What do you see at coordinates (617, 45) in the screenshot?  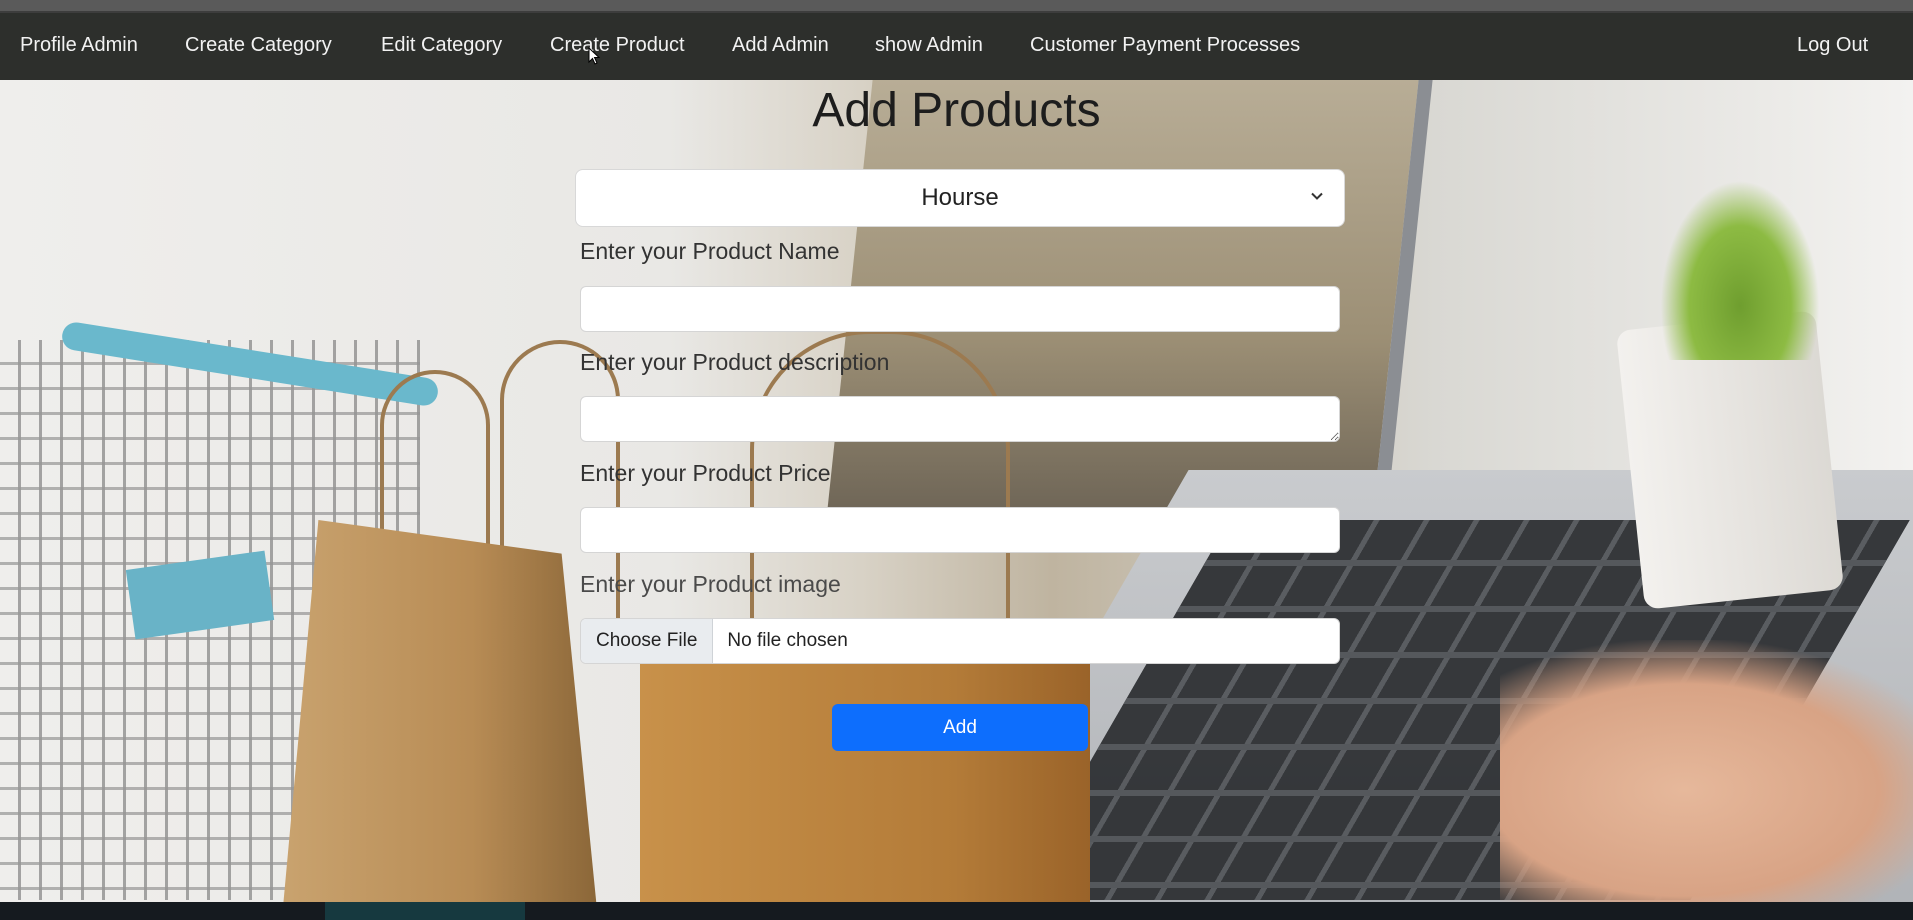 I see `nav-create-product: Create Product` at bounding box center [617, 45].